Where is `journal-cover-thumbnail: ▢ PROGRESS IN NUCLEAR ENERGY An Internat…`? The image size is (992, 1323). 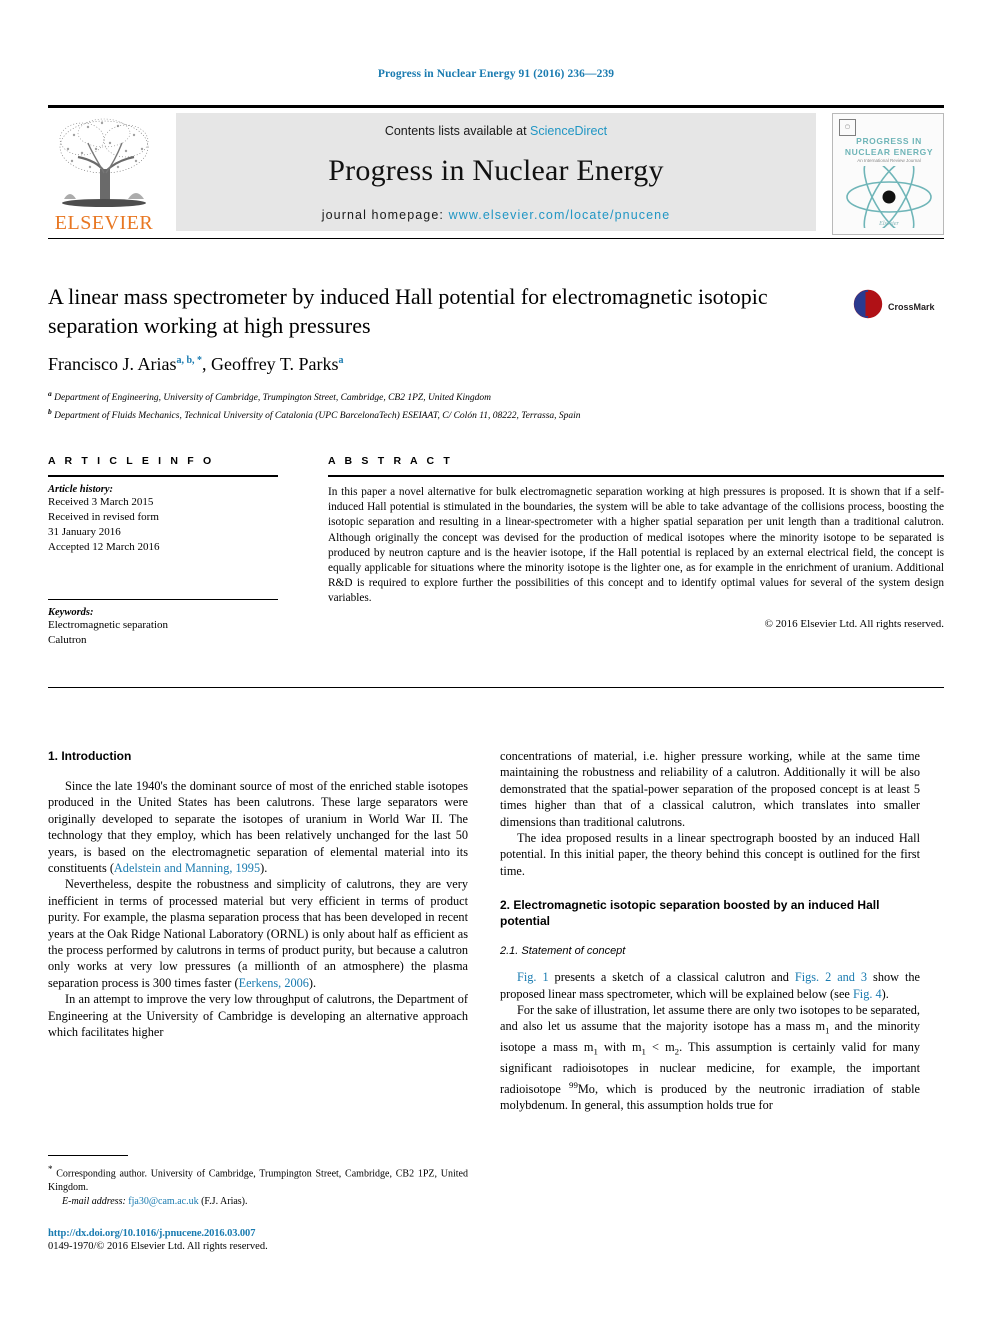 journal-cover-thumbnail: ▢ PROGRESS IN NUCLEAR ENERGY An Internat… is located at coordinates (888, 174).